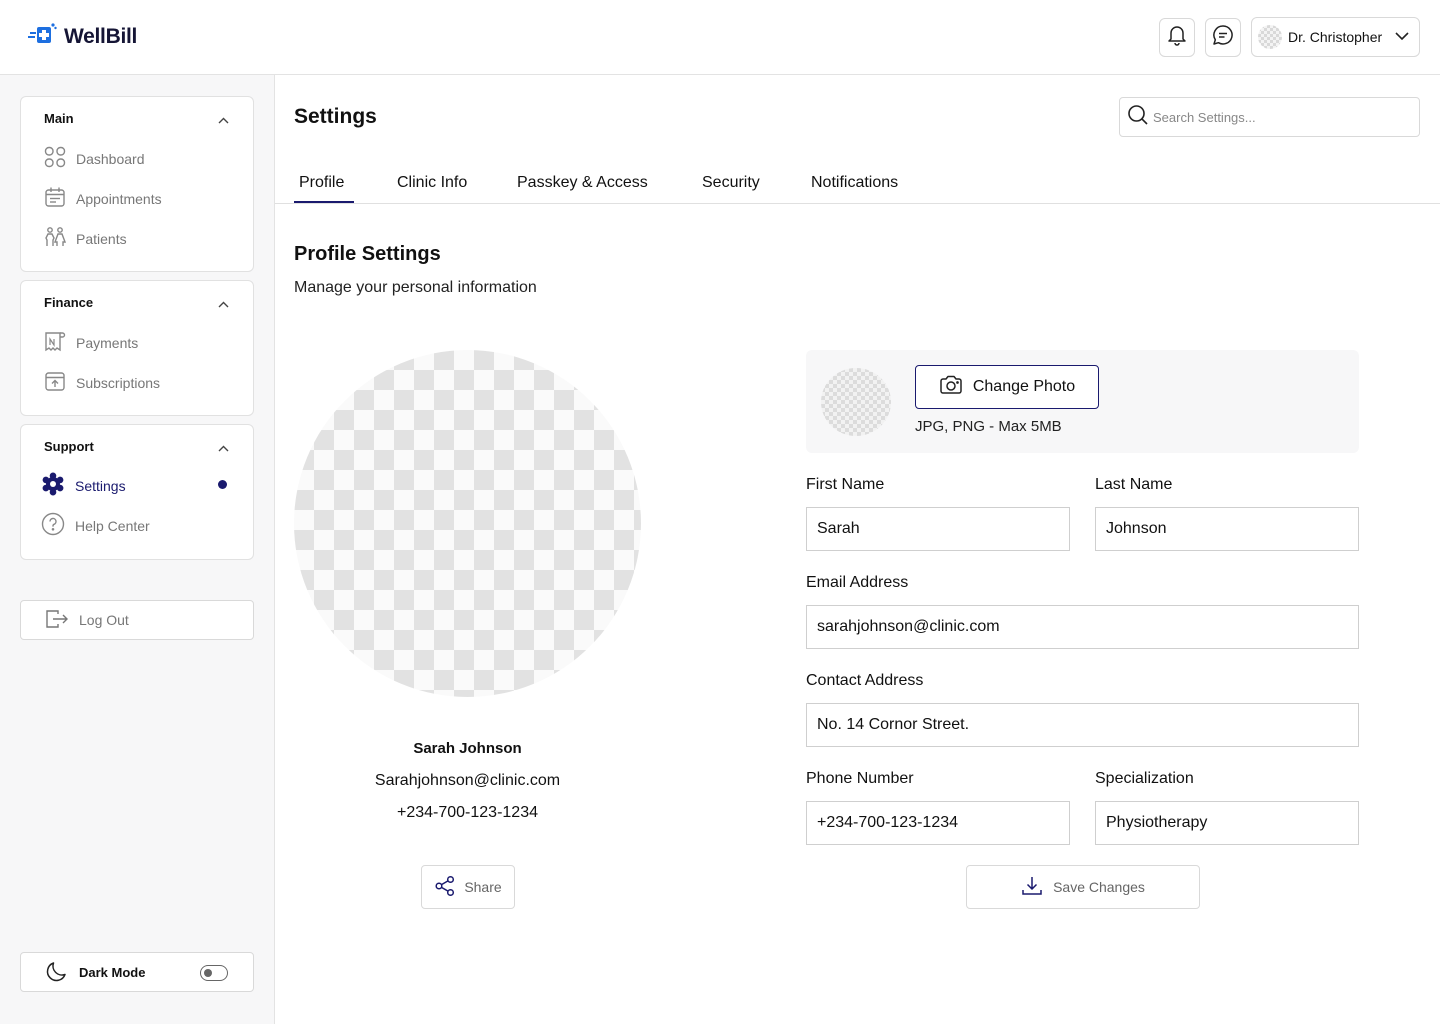  What do you see at coordinates (55, 382) in the screenshot?
I see `subscription-icon` at bounding box center [55, 382].